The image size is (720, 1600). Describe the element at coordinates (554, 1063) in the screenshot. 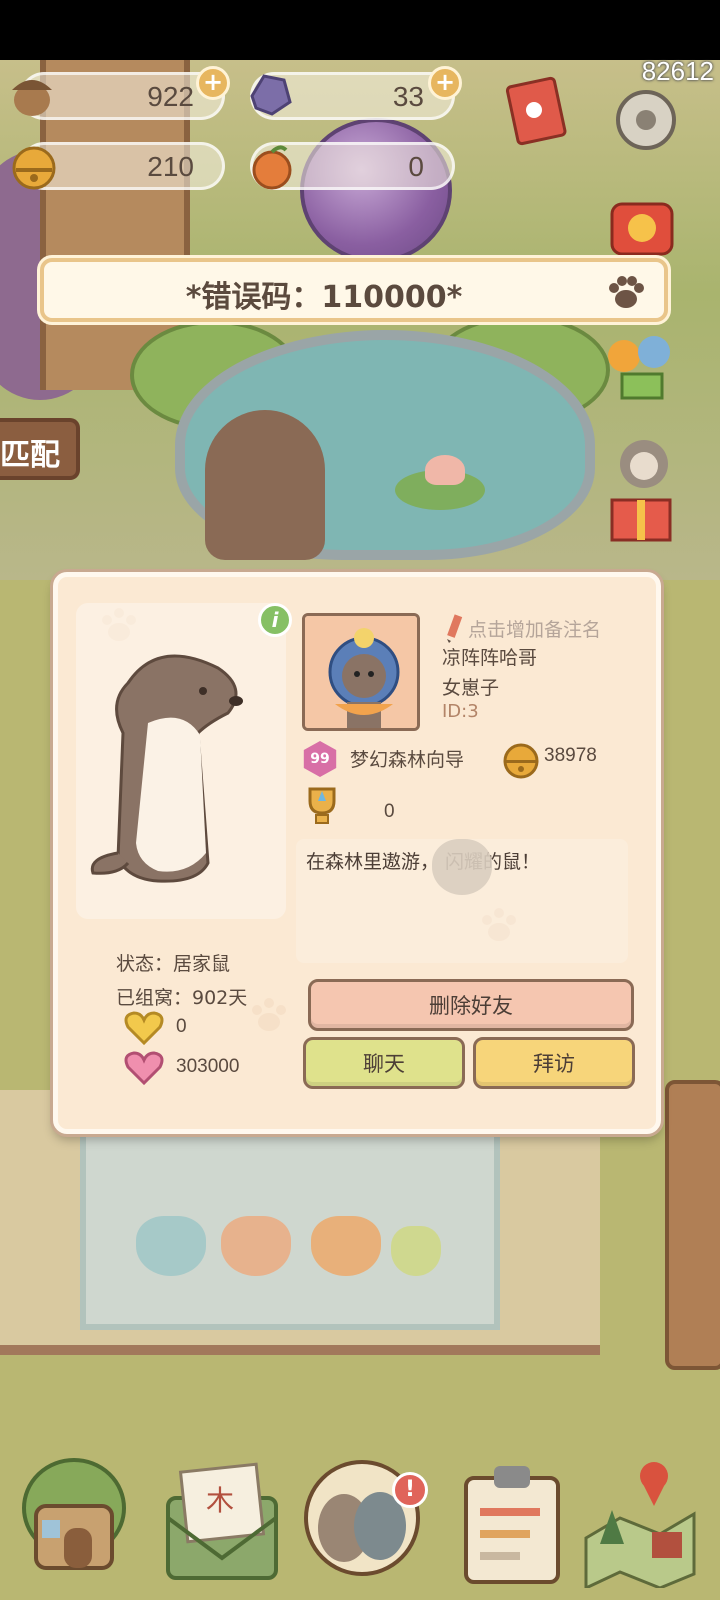

I see `visit-button: 拜访` at that location.